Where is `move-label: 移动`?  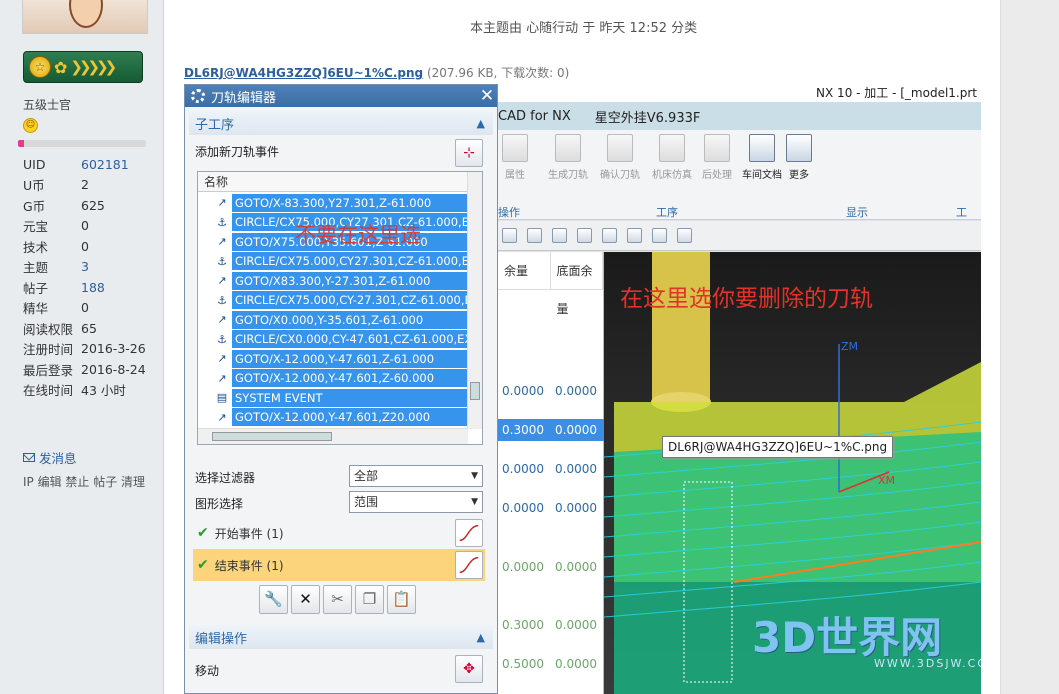 move-label: 移动 is located at coordinates (207, 671).